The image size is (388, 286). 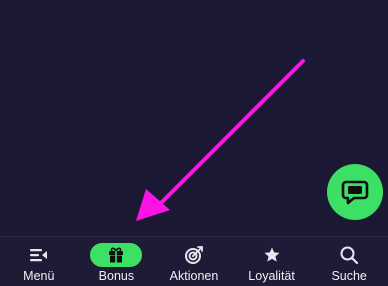 I want to click on nav-label-aktionen: Aktionen, so click(x=194, y=276).